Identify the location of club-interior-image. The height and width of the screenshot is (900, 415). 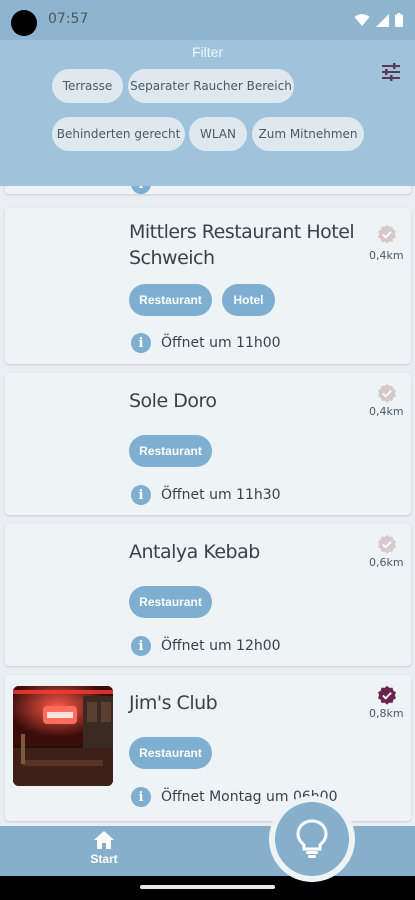
(63, 736).